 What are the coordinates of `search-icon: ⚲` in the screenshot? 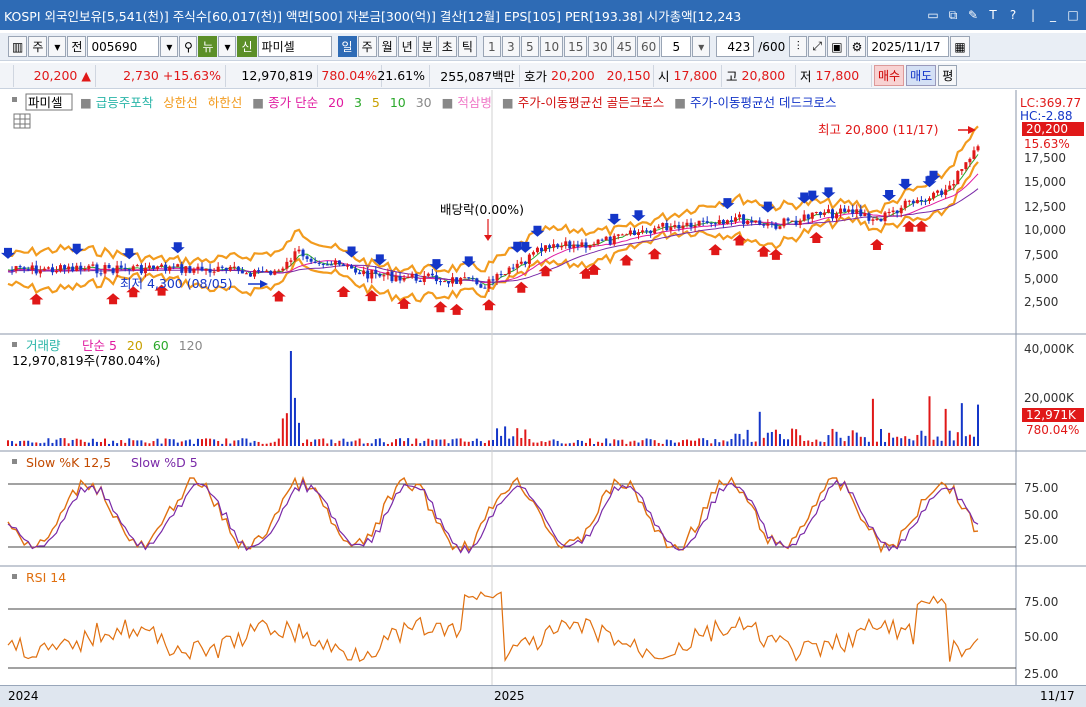 It's located at (188, 46).